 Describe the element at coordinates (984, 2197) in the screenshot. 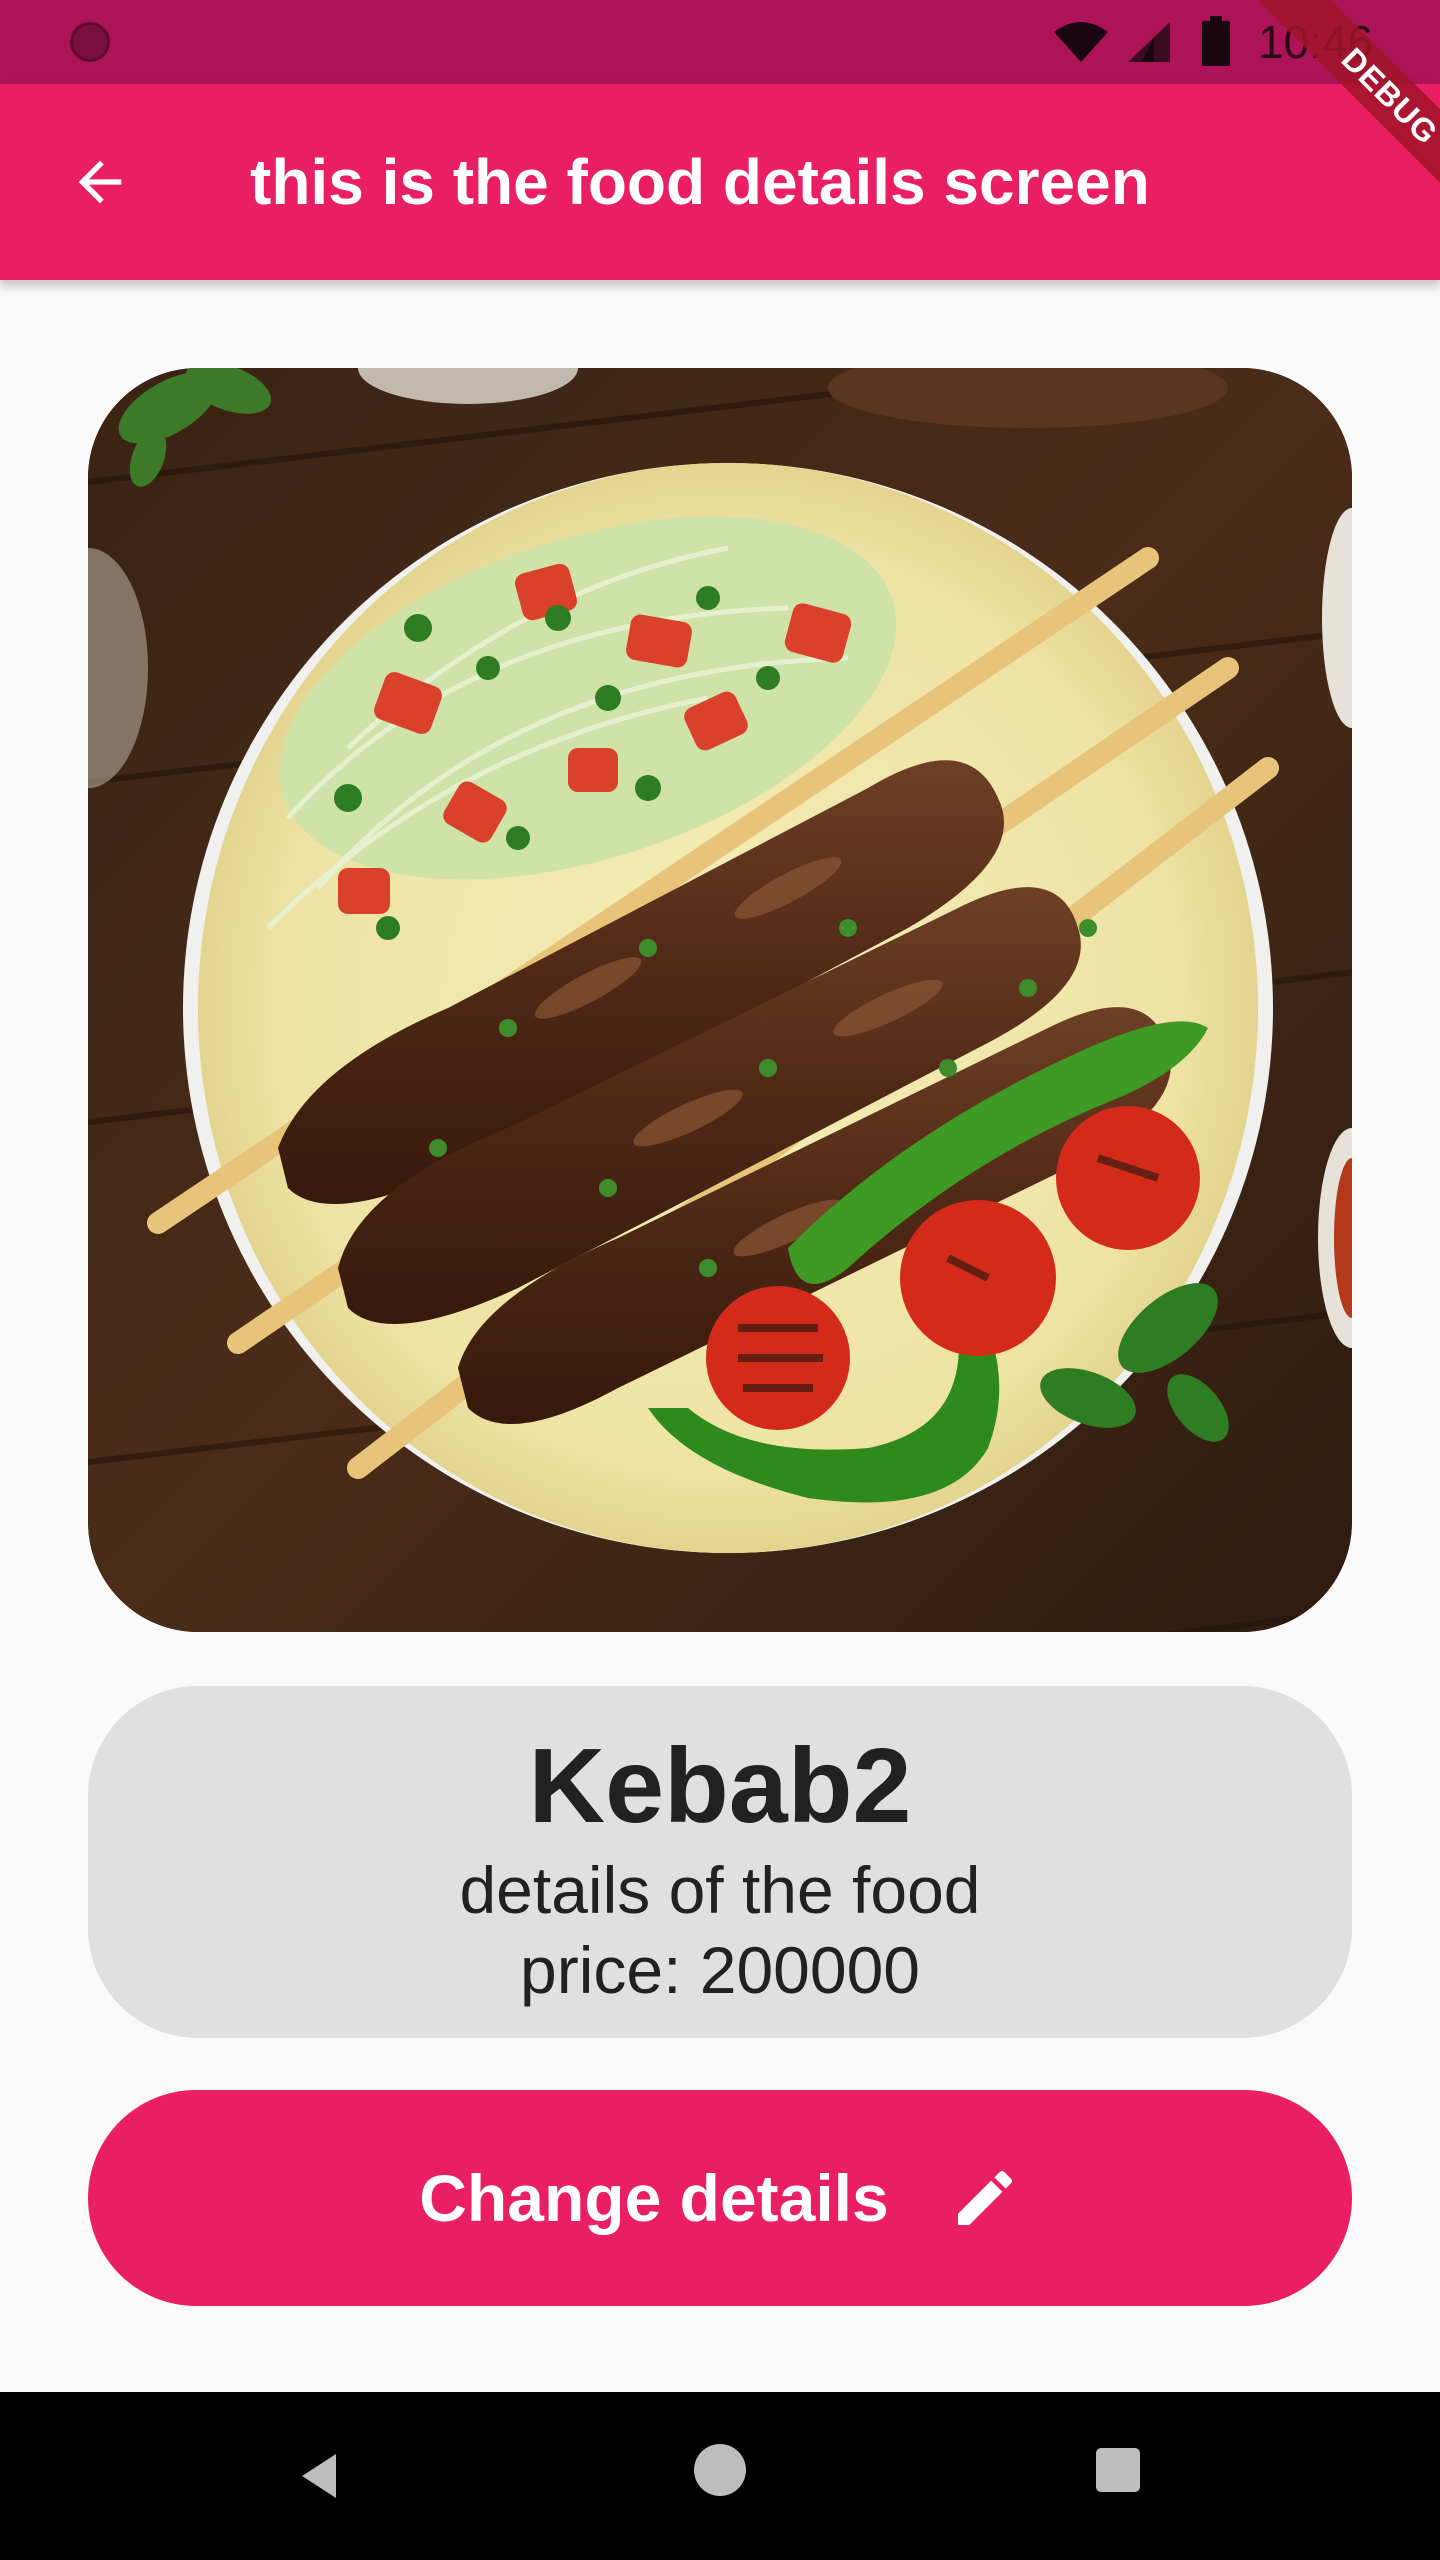

I see `edit-pencil-icon` at that location.